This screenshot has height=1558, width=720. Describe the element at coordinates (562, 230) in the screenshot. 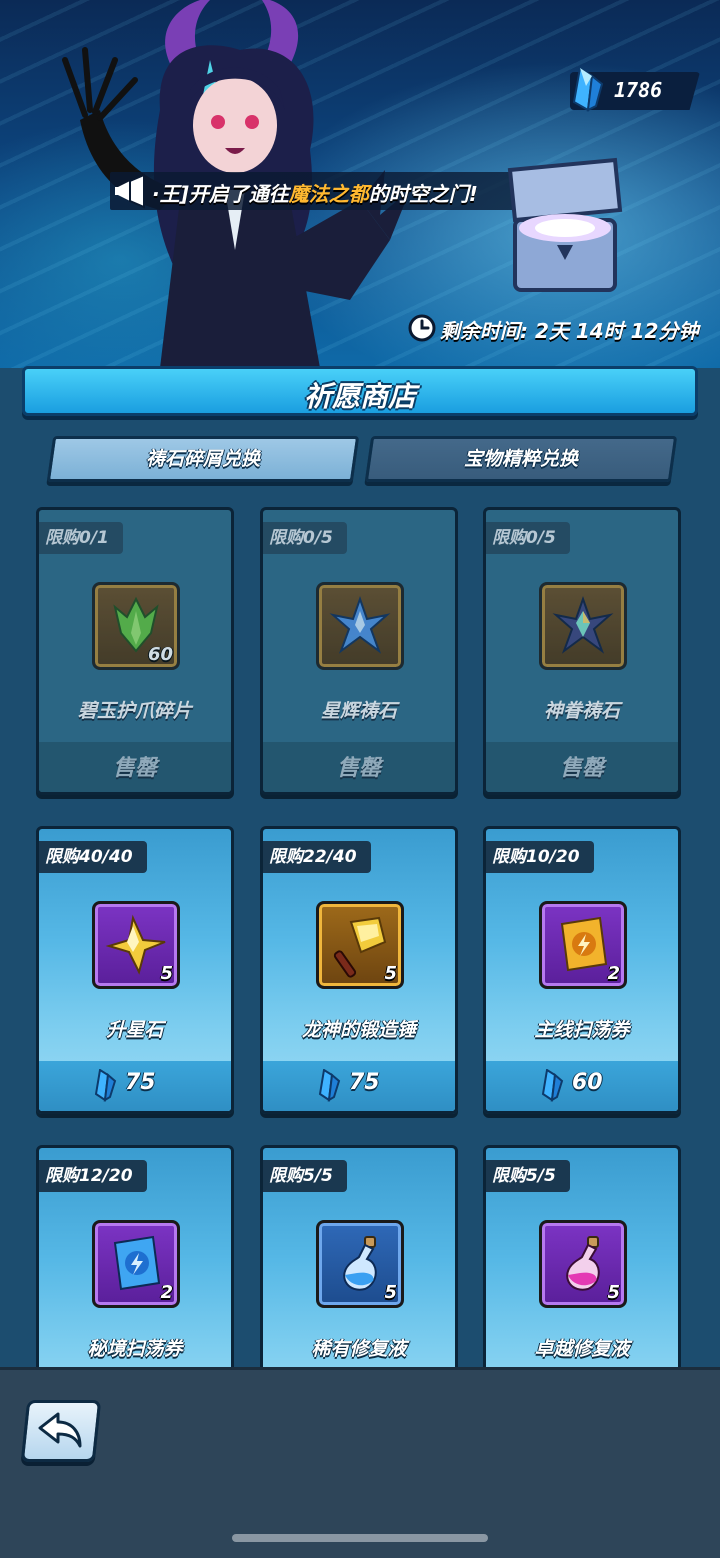

I see `treasure-chest-icon` at that location.